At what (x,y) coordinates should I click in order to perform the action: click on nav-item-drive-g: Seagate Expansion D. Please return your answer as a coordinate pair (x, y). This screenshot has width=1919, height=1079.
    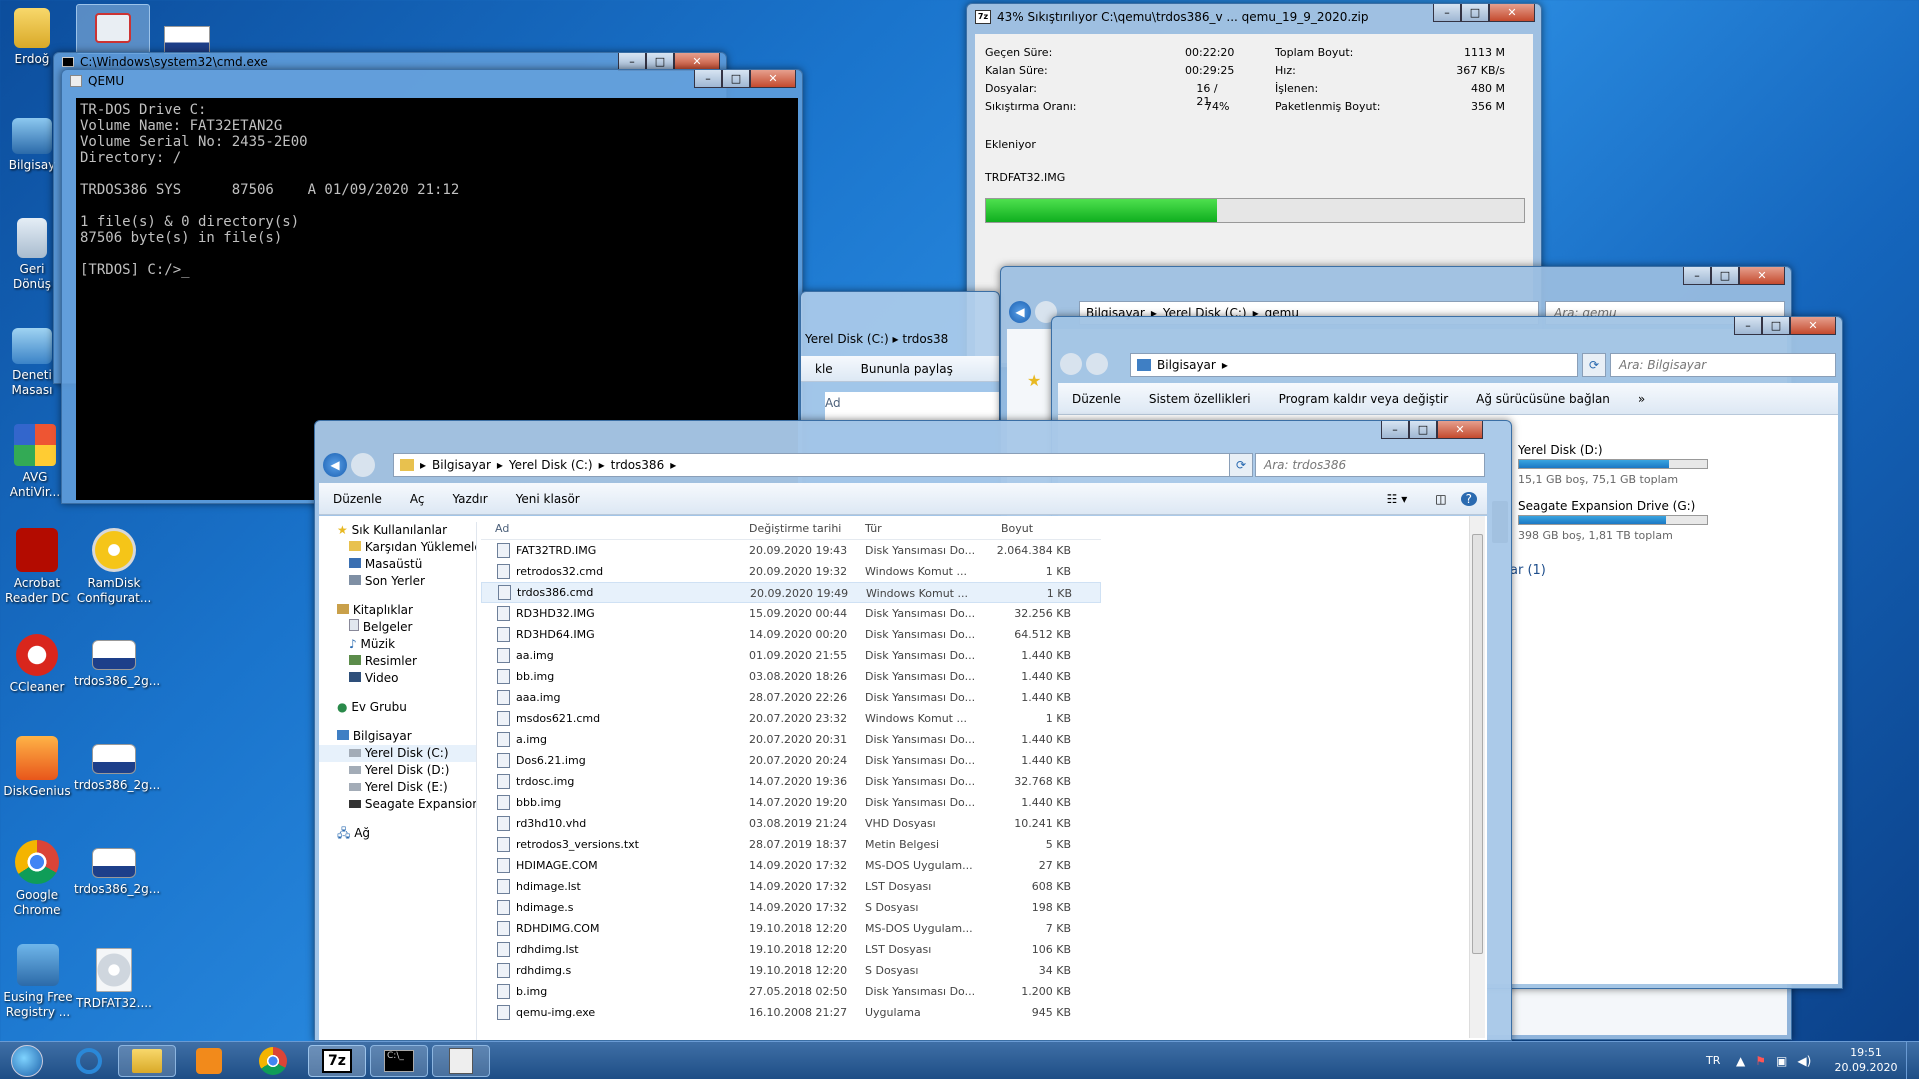
    Looking at the image, I should click on (397, 804).